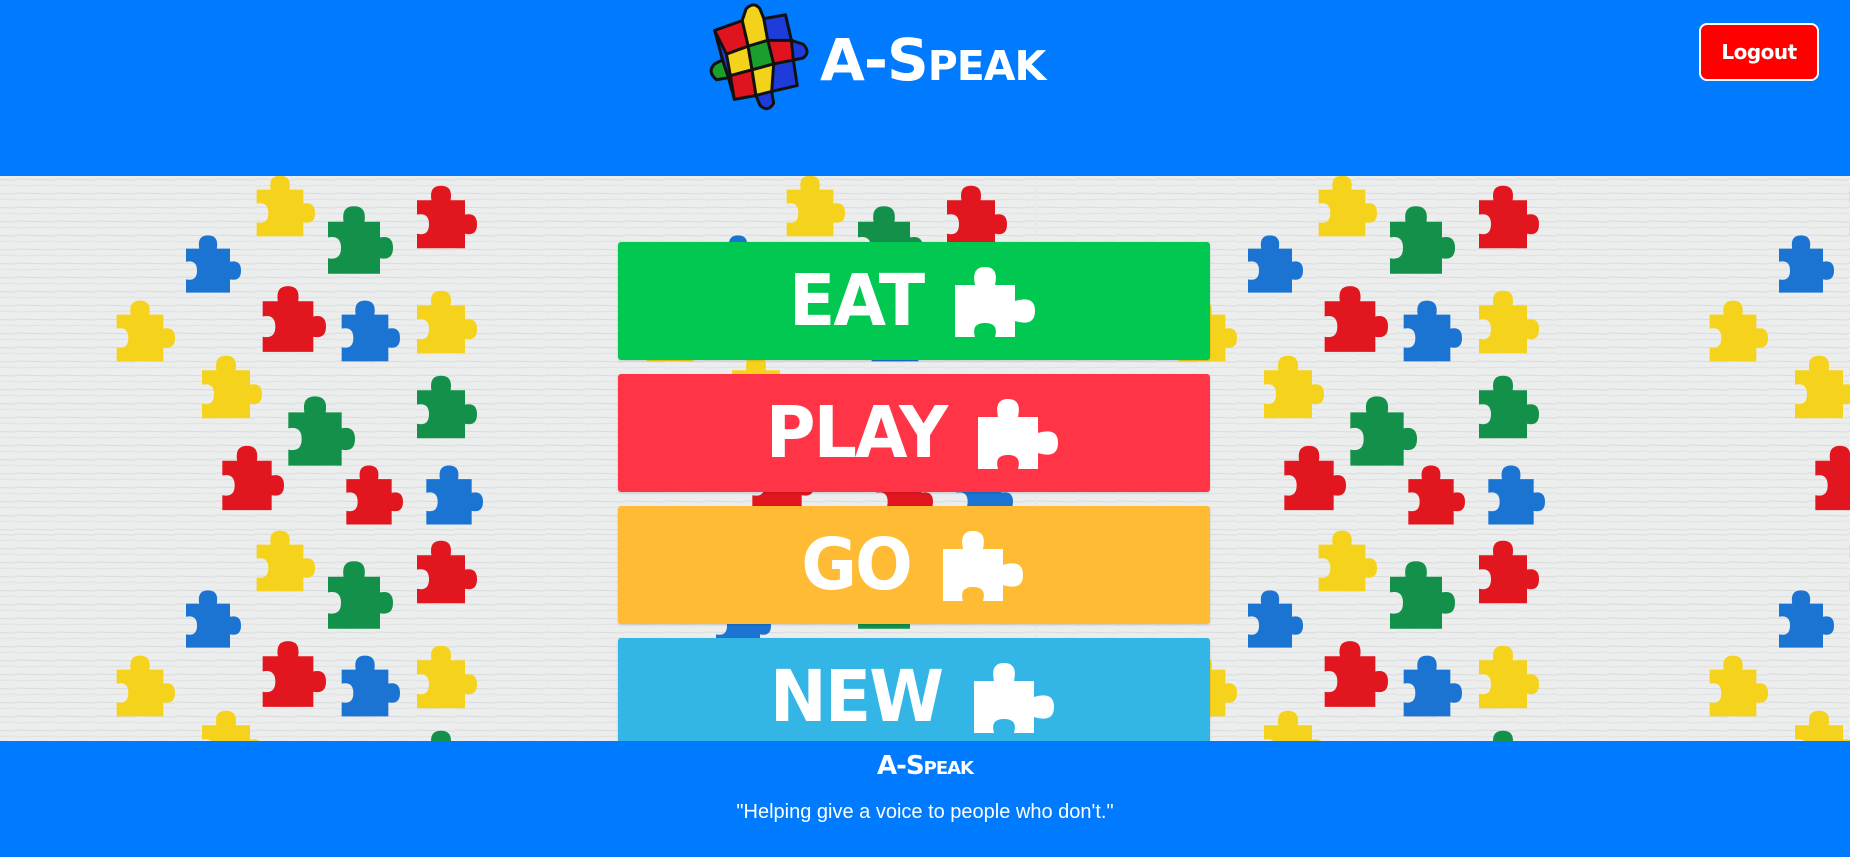  What do you see at coordinates (759, 57) in the screenshot?
I see `puzzle-logo-icon` at bounding box center [759, 57].